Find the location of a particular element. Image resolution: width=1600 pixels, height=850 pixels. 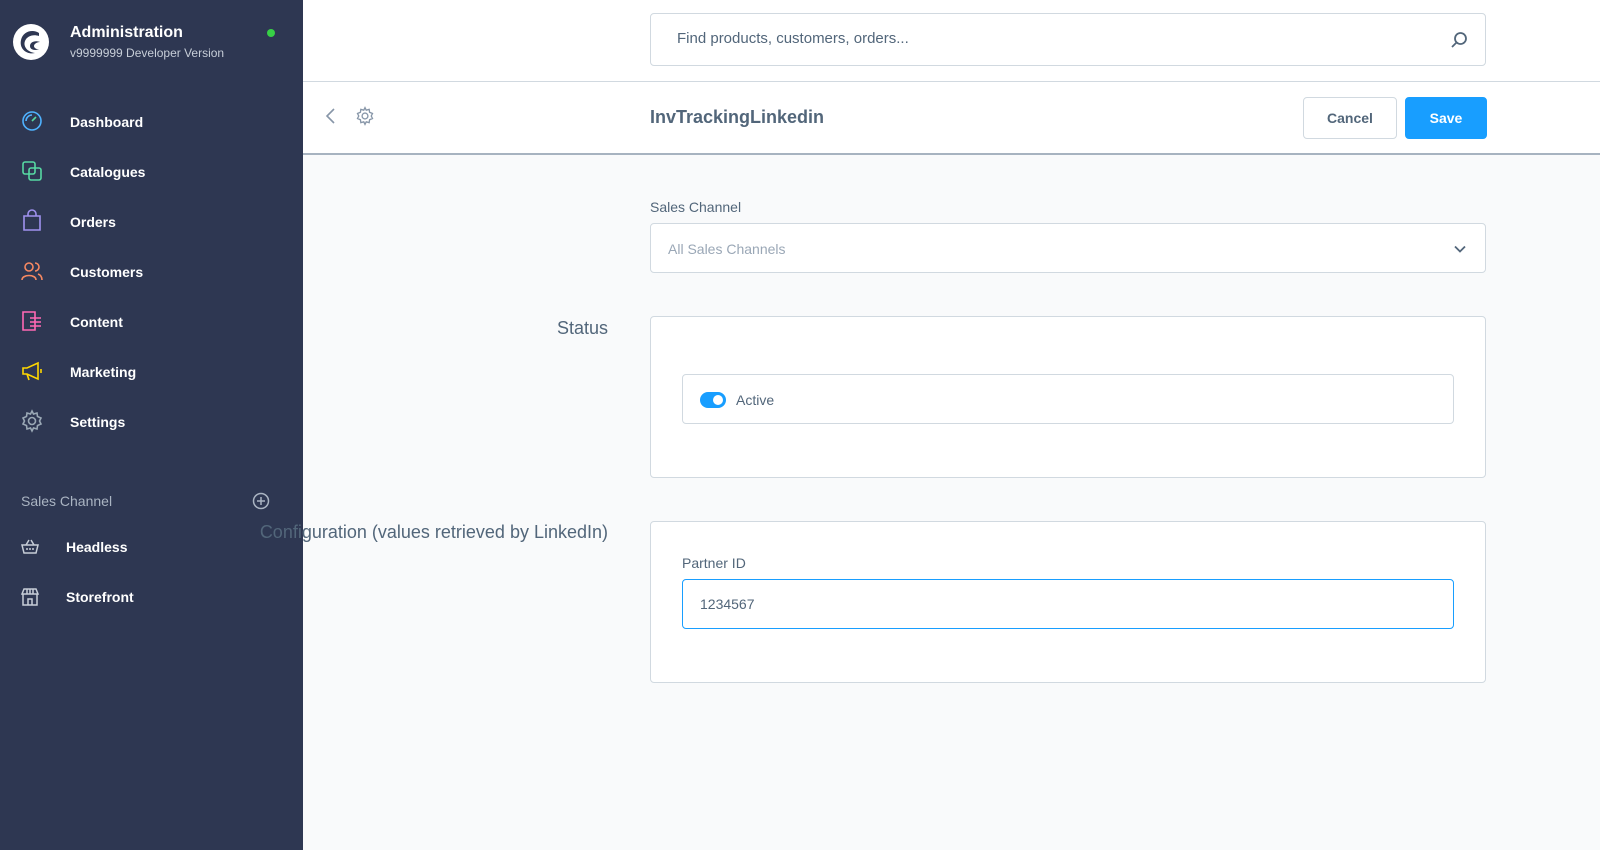

brand-version: v9999999 Developer Version is located at coordinates (147, 53).